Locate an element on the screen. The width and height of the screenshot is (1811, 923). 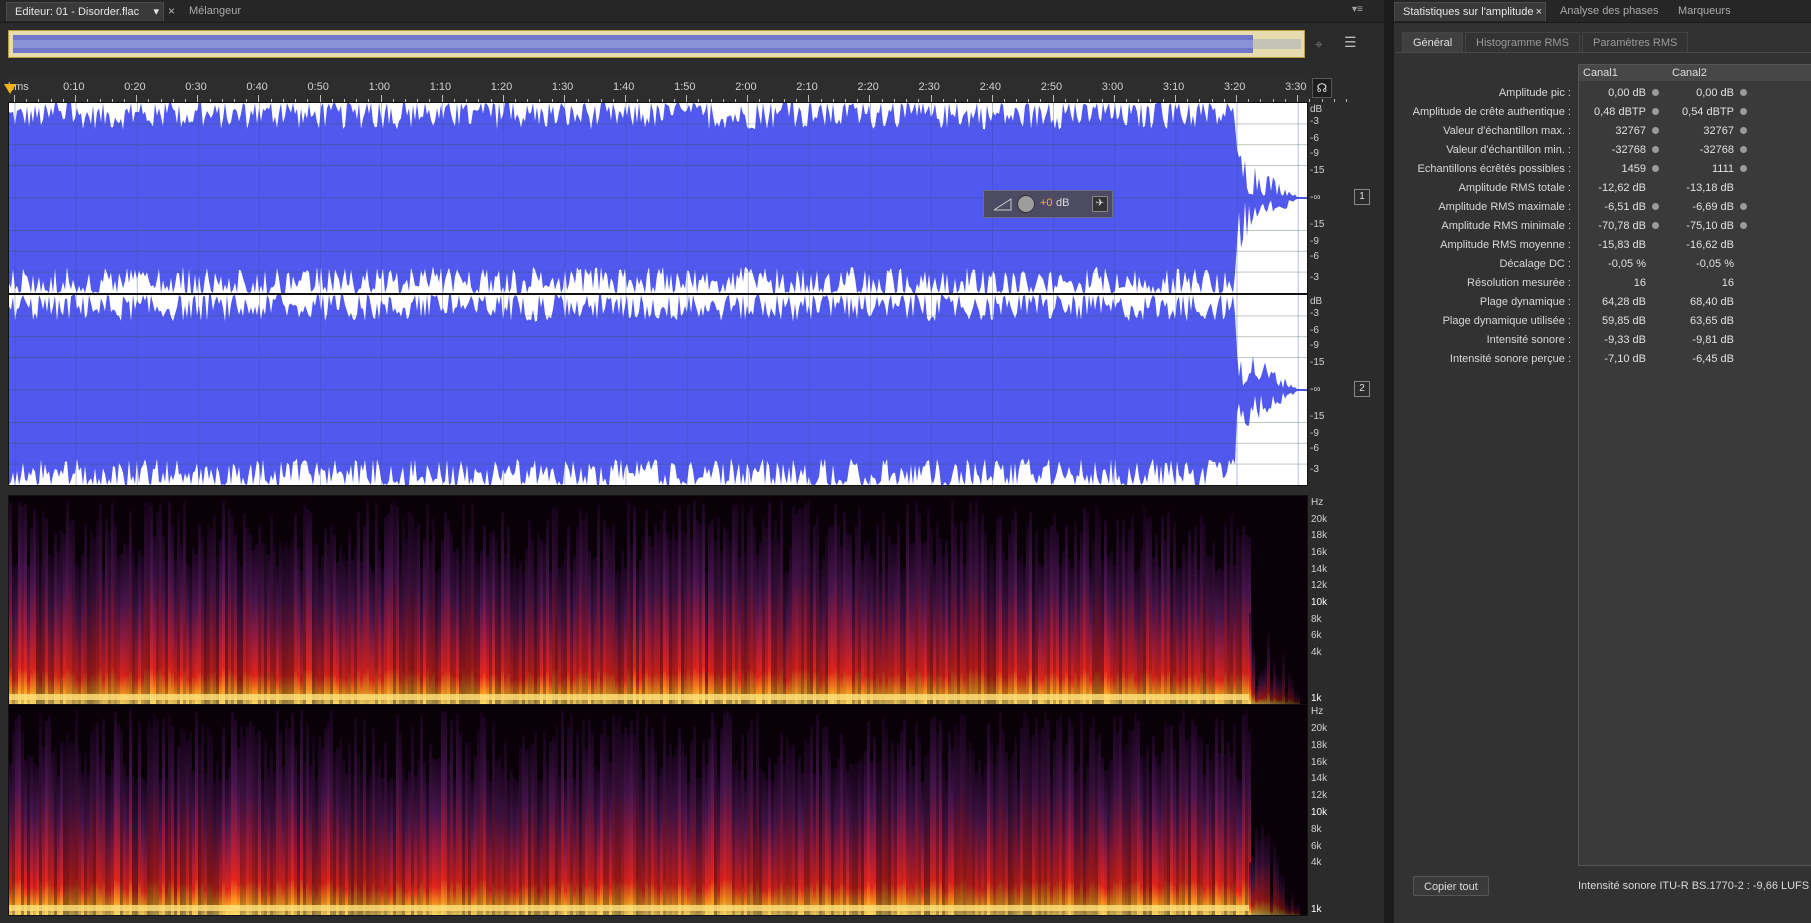
tab-amplitude-stats: Statistiques sur l'amplitude × is located at coordinates (1470, 11).